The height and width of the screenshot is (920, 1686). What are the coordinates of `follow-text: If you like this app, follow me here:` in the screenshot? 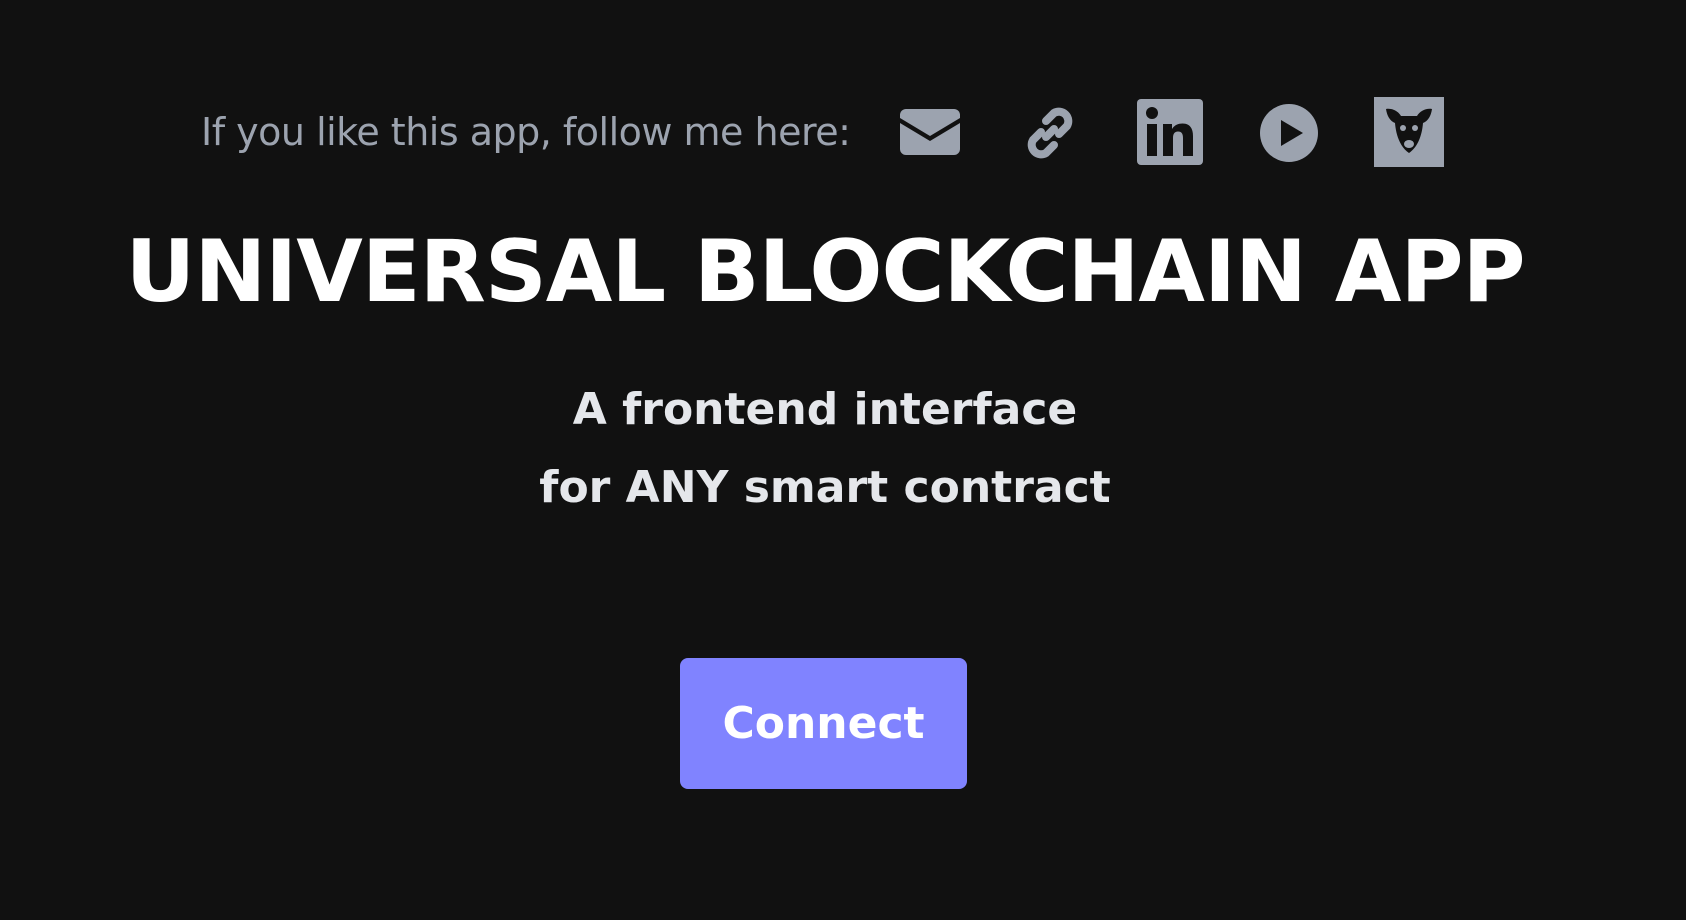 It's located at (526, 132).